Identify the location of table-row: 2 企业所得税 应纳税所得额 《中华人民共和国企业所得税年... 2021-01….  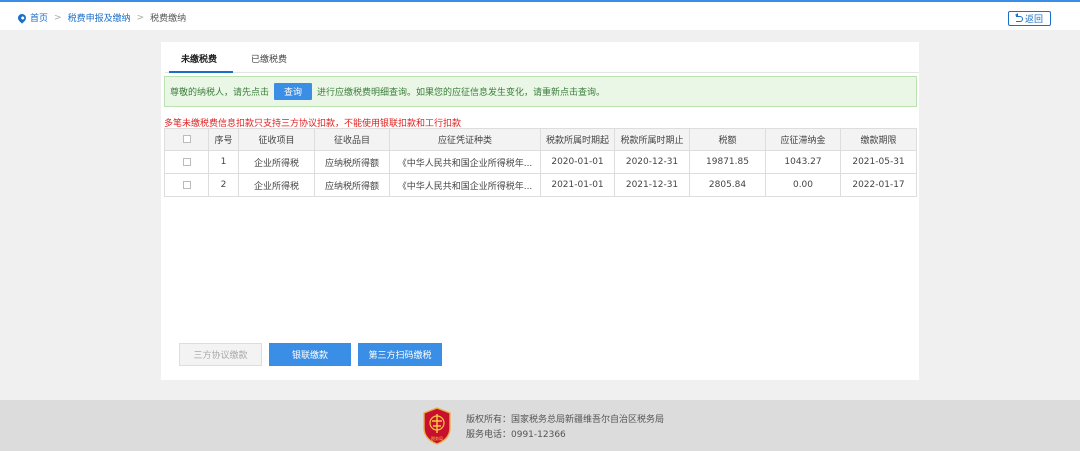
(540, 185).